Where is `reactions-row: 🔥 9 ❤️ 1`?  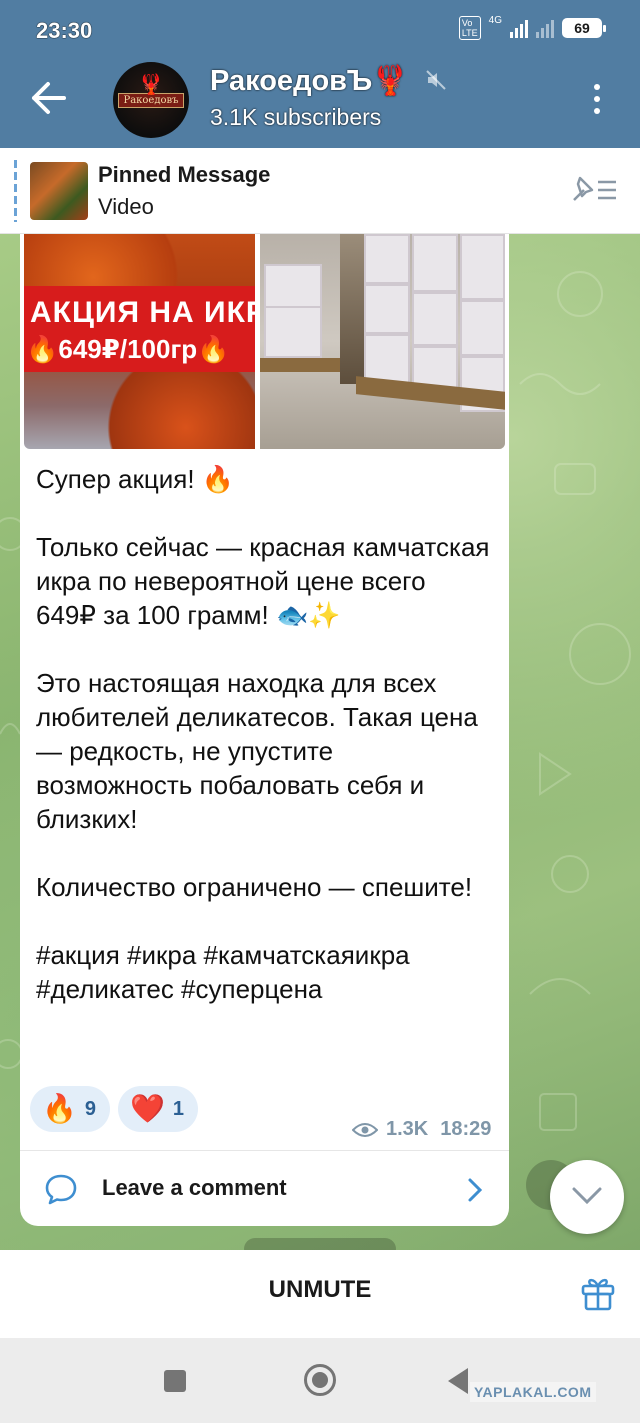 reactions-row: 🔥 9 ❤️ 1 is located at coordinates (114, 1109).